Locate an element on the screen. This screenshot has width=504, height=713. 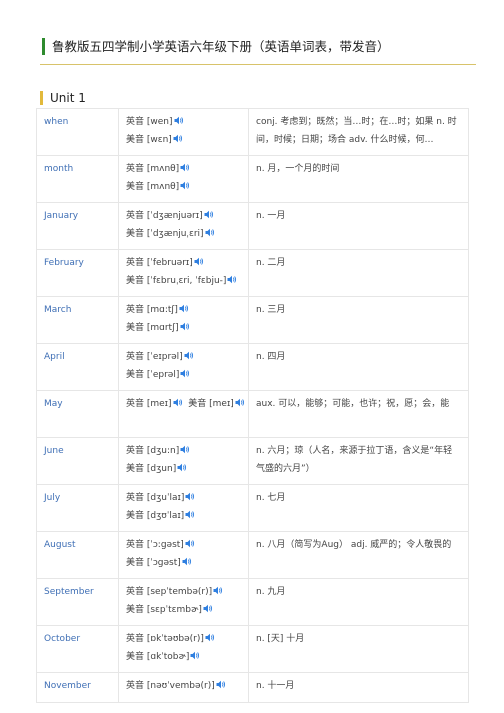
pronunciation-cell: 英音 [ˈeɪprəl] 美音 [ˈeprəl] is located at coordinates (183, 367).